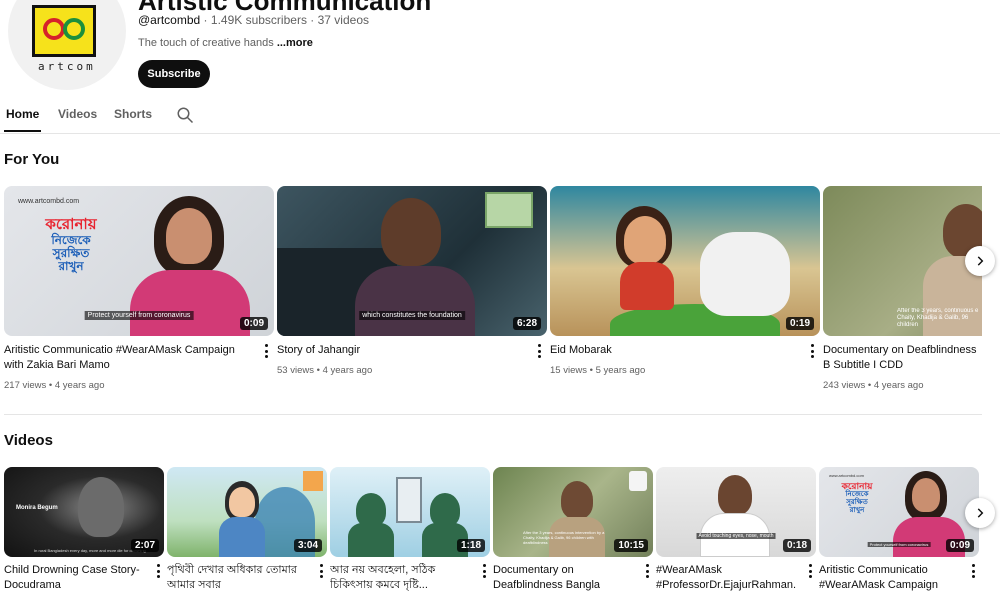 This screenshot has height=600, width=1000. Describe the element at coordinates (500, 117) in the screenshot. I see `channel-tabs: Home Videos Shorts` at that location.